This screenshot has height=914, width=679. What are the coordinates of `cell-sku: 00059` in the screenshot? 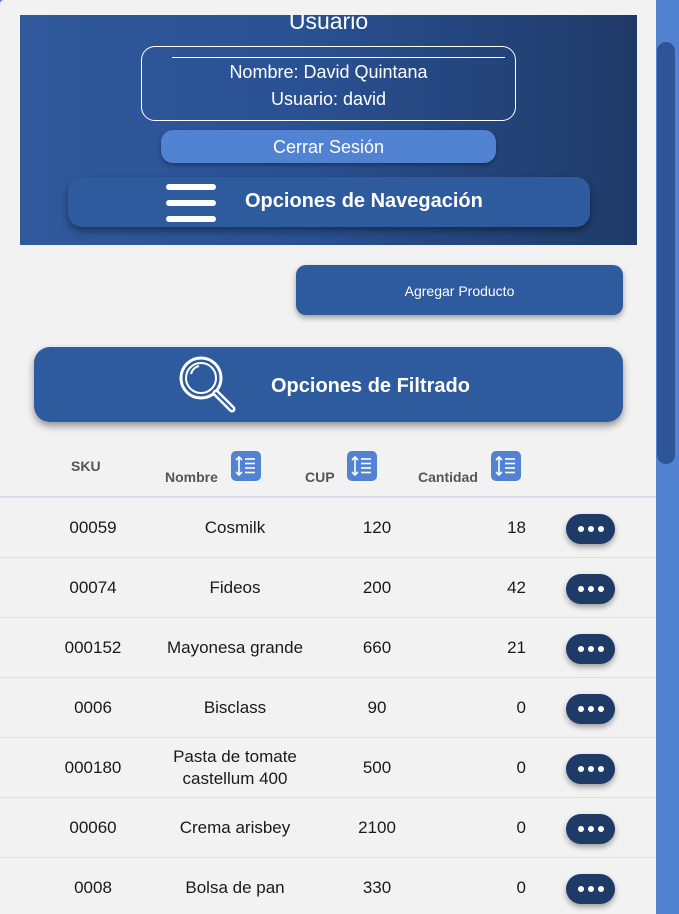 It's located at (93, 527).